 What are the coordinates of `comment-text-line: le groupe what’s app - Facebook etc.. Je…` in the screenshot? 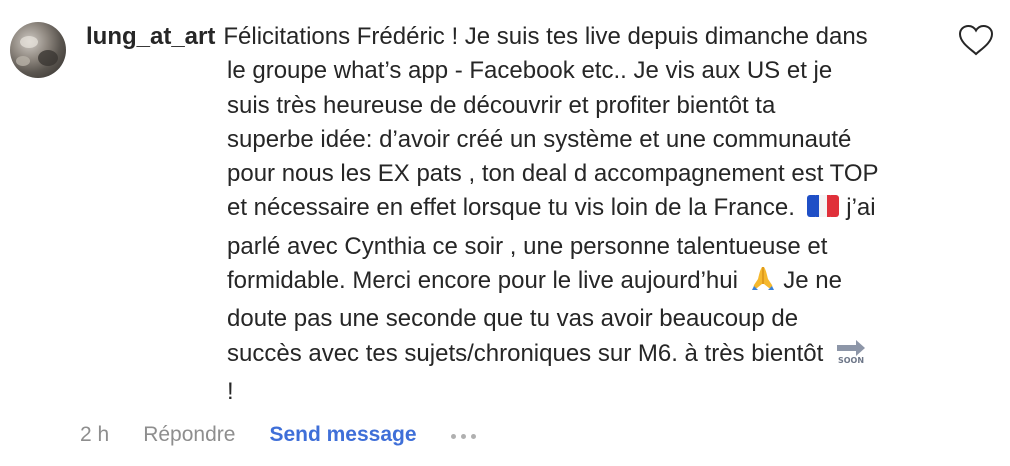 It's located at (530, 71).